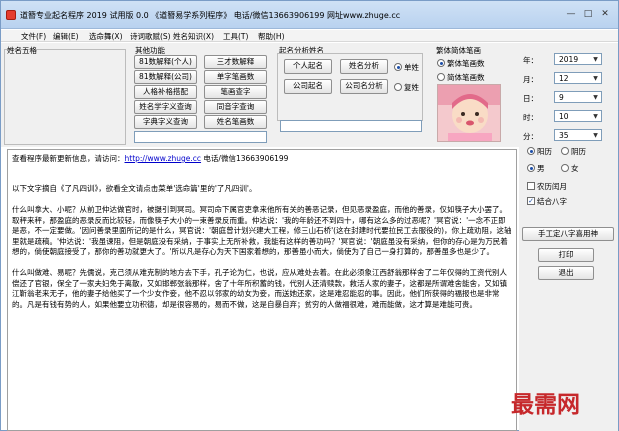  Describe the element at coordinates (235, 107) in the screenshot. I see `btn-homophone: 同音字查询` at that location.